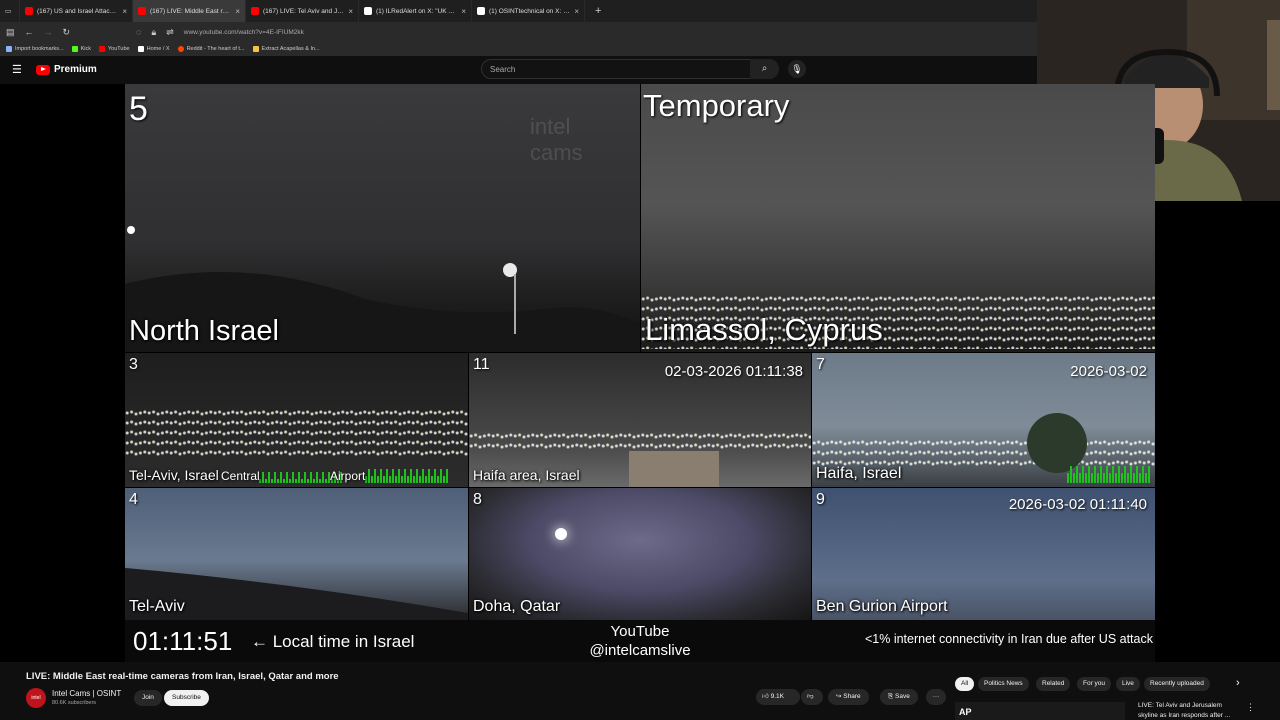 This screenshot has height=720, width=1280. Describe the element at coordinates (674, 469) in the screenshot. I see `wall` at that location.